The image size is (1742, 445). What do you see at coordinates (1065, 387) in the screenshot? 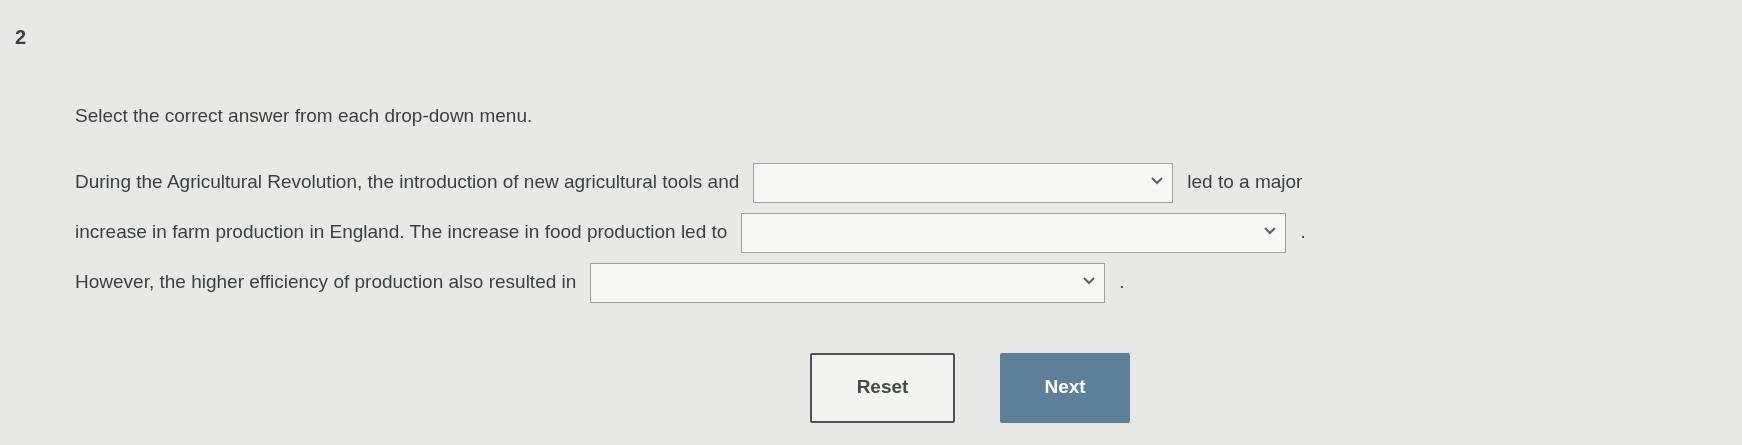
I see `next-button: Next` at bounding box center [1065, 387].